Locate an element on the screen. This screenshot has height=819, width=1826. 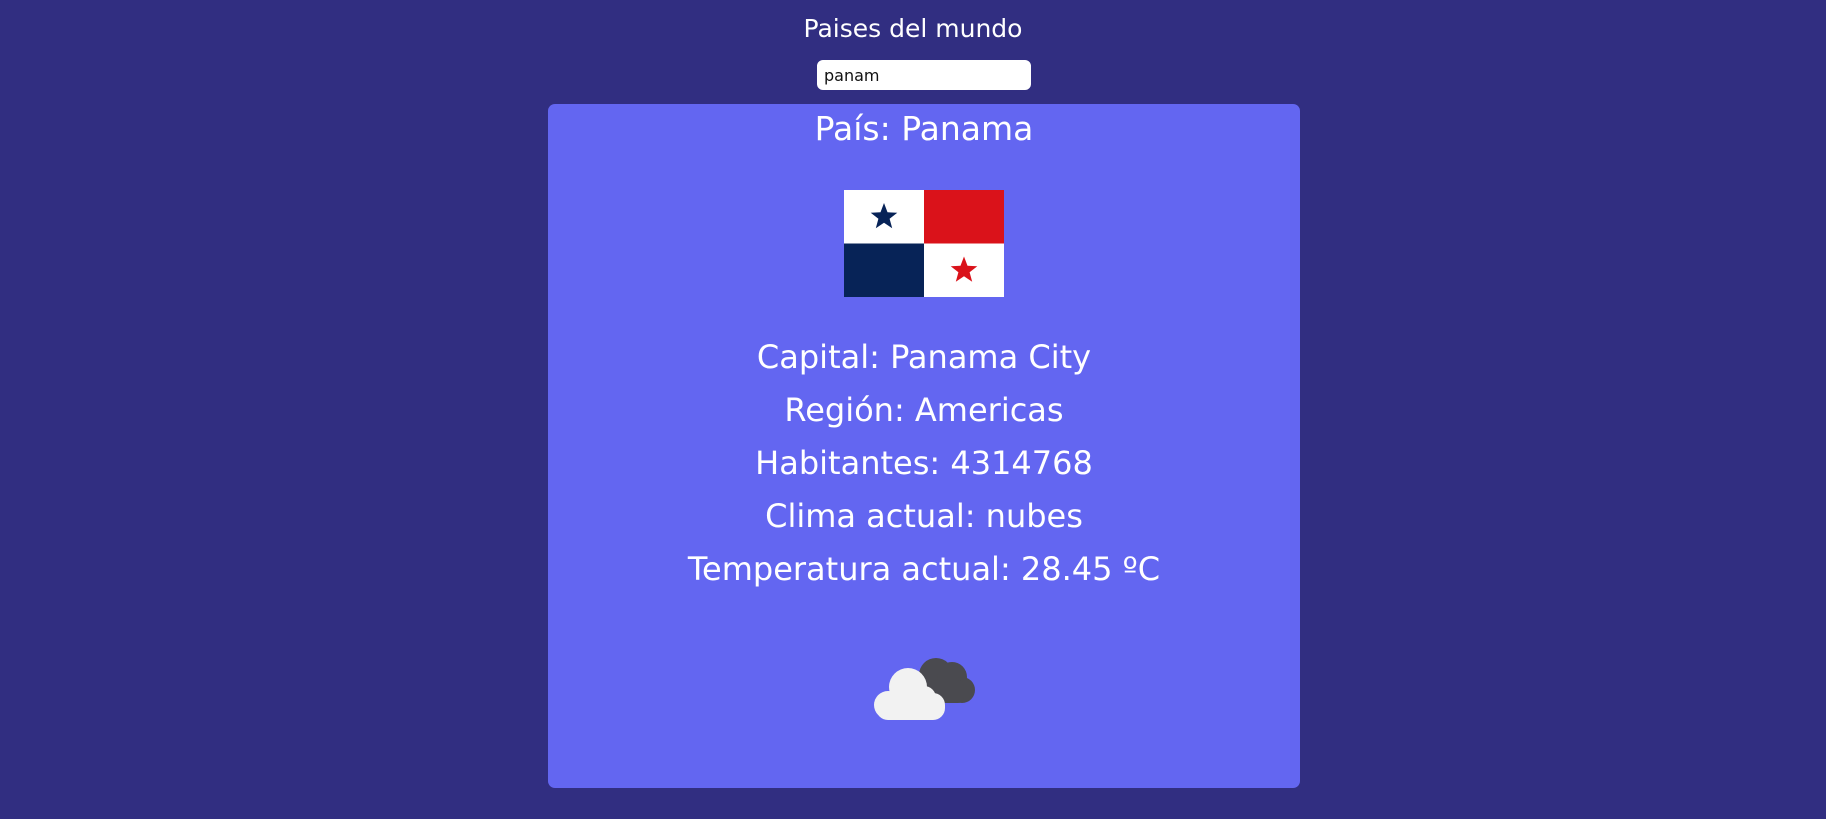
search-input is located at coordinates (924, 75).